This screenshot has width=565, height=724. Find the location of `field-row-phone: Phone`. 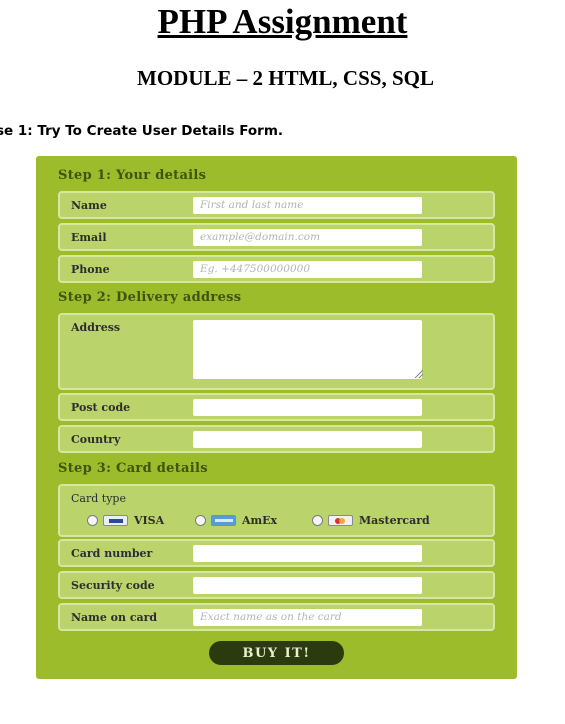

field-row-phone: Phone is located at coordinates (276, 269).